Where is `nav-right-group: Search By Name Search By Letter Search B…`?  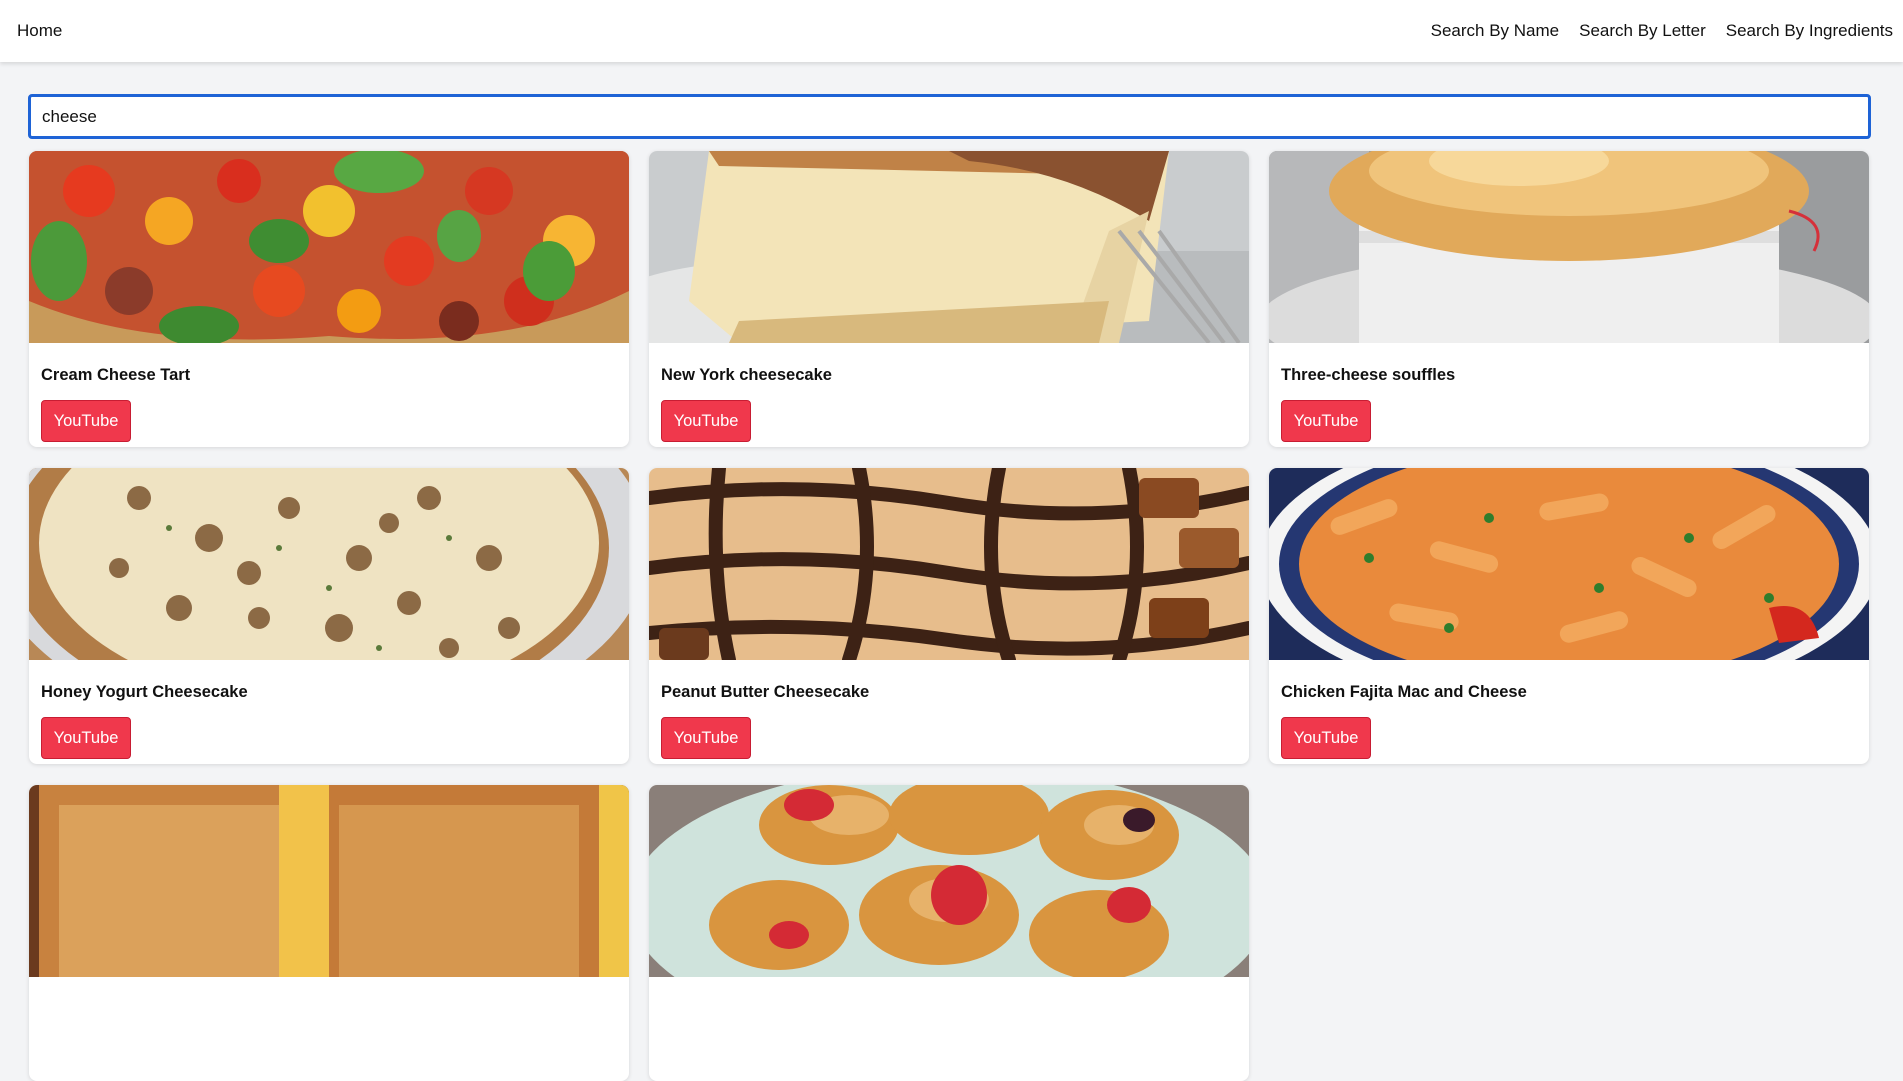 nav-right-group: Search By Name Search By Letter Search B… is located at coordinates (1662, 31).